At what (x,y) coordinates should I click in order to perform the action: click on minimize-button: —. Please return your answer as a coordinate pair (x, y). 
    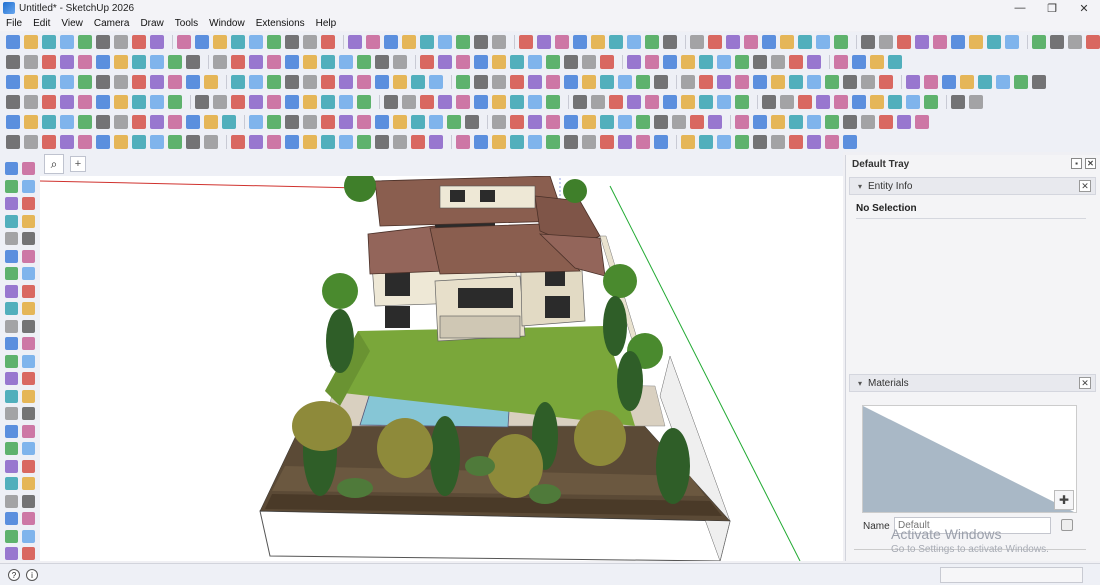
    Looking at the image, I should click on (1020, 8).